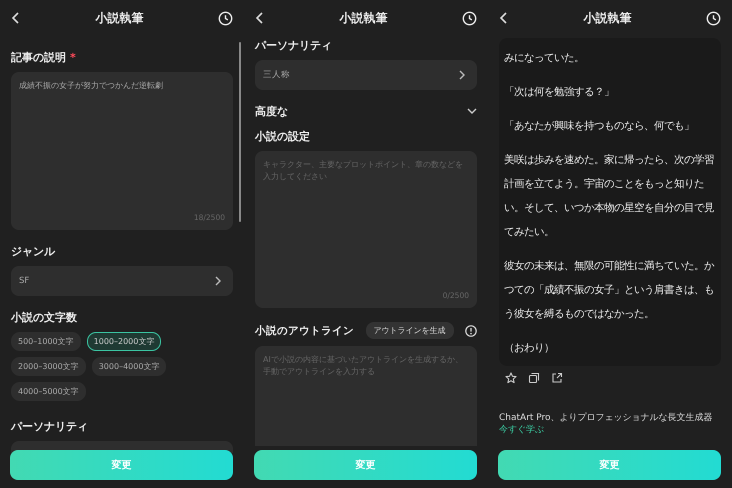 The image size is (732, 488). I want to click on field-label: ジャンル, so click(33, 251).